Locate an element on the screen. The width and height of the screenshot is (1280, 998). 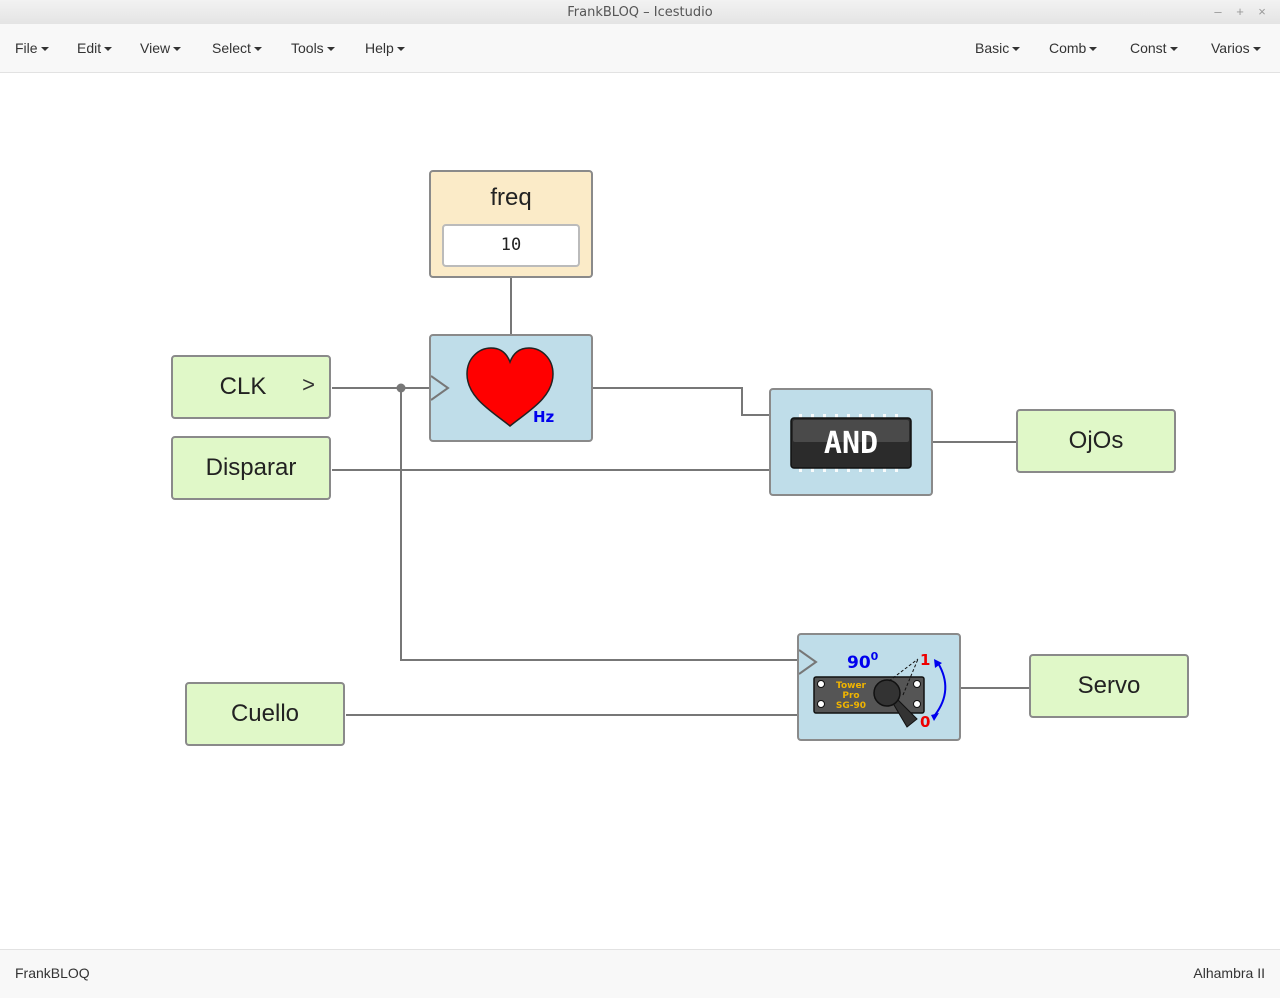
and-chip-label: AND is located at coordinates (851, 443).